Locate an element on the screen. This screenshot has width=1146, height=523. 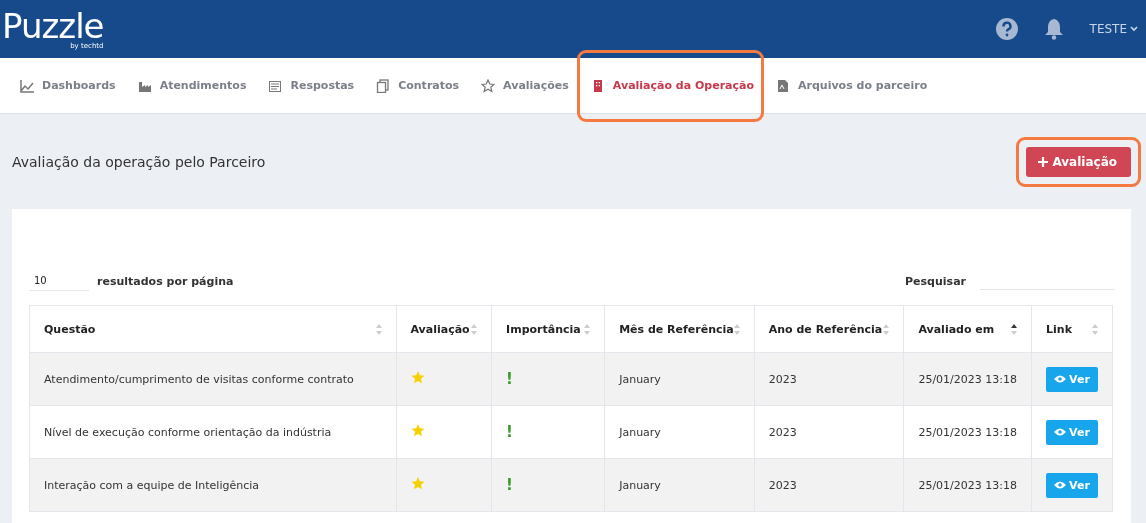
line-chart-icon is located at coordinates (27, 85).